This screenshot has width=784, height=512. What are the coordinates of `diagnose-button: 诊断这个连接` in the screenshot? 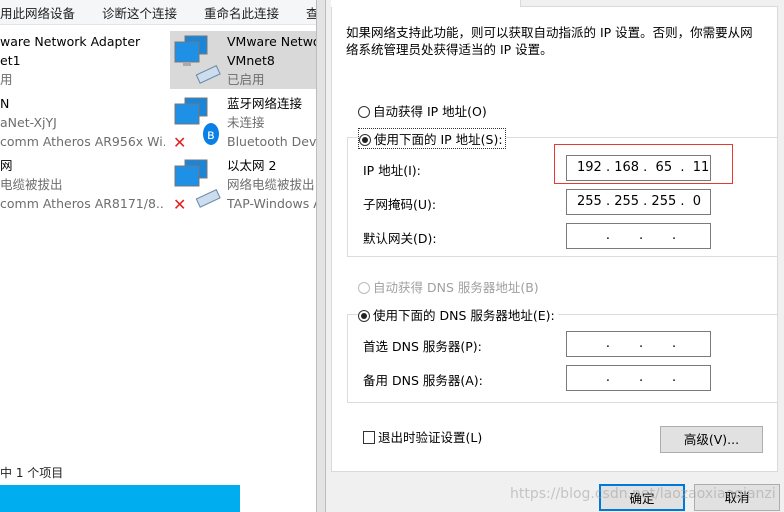 It's located at (139, 12).